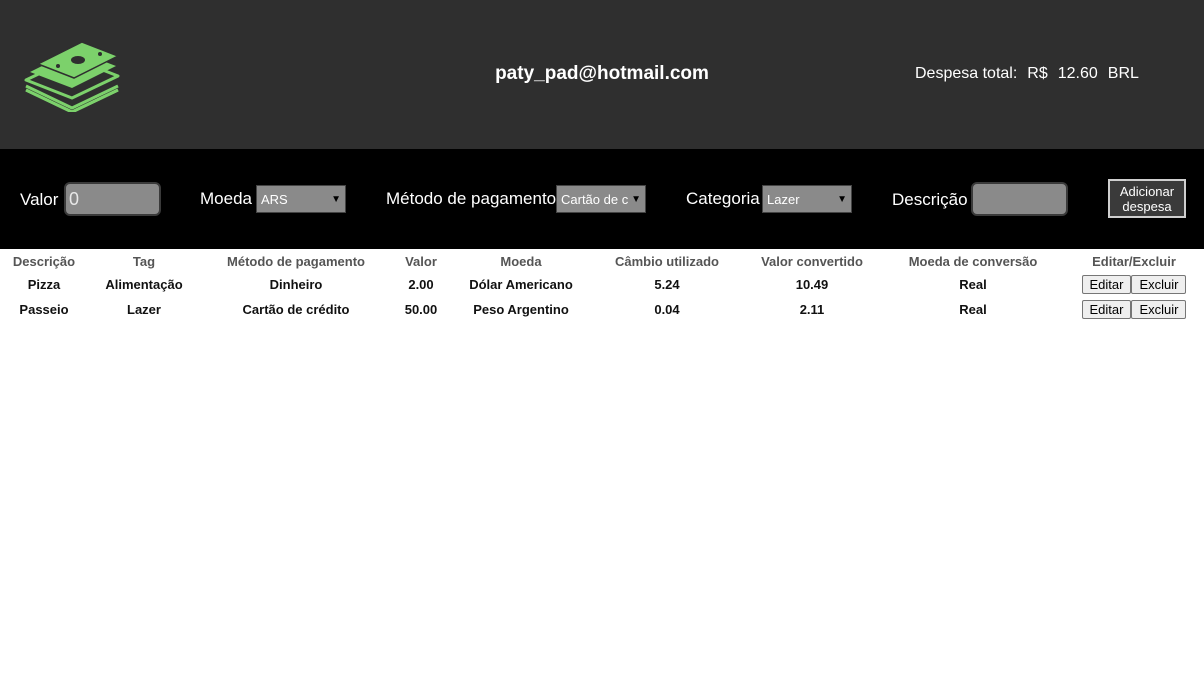 Image resolution: width=1204 pixels, height=678 pixels. I want to click on header-moeda: Moeda, so click(521, 261).